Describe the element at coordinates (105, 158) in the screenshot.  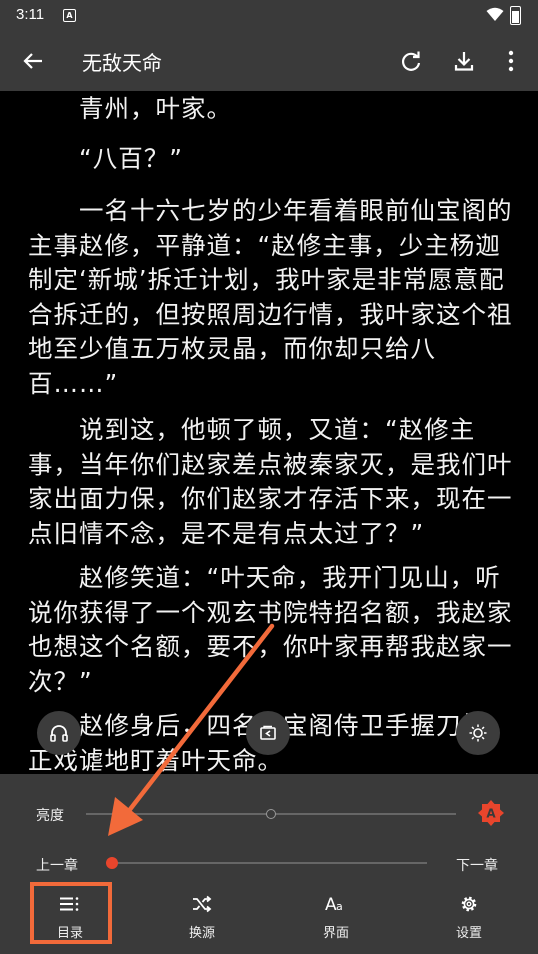
I see `paragraph: “八百？”` at that location.